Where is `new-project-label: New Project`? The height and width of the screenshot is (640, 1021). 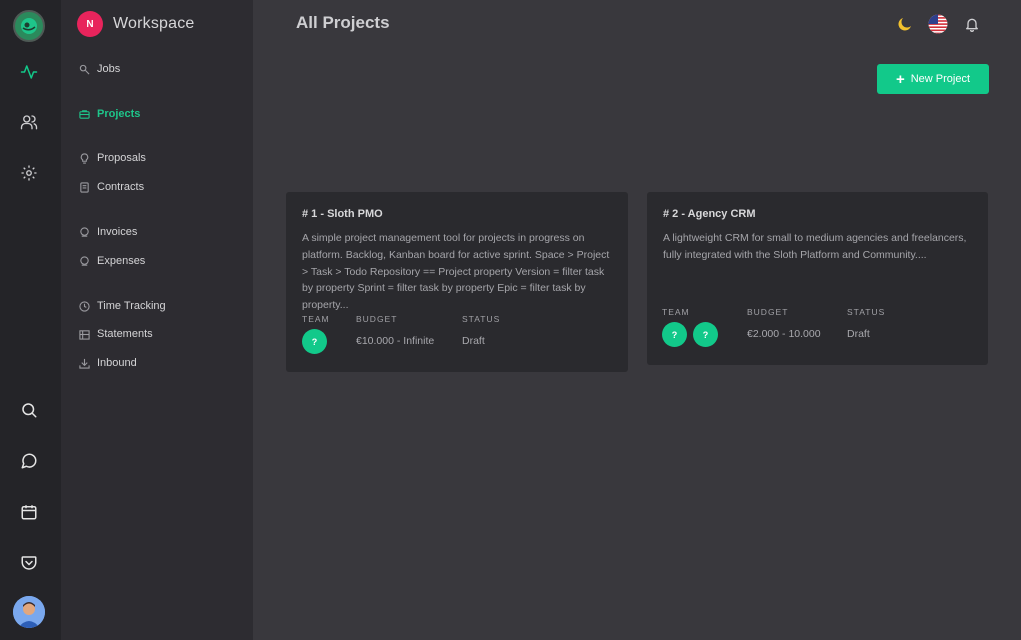 new-project-label: New Project is located at coordinates (940, 79).